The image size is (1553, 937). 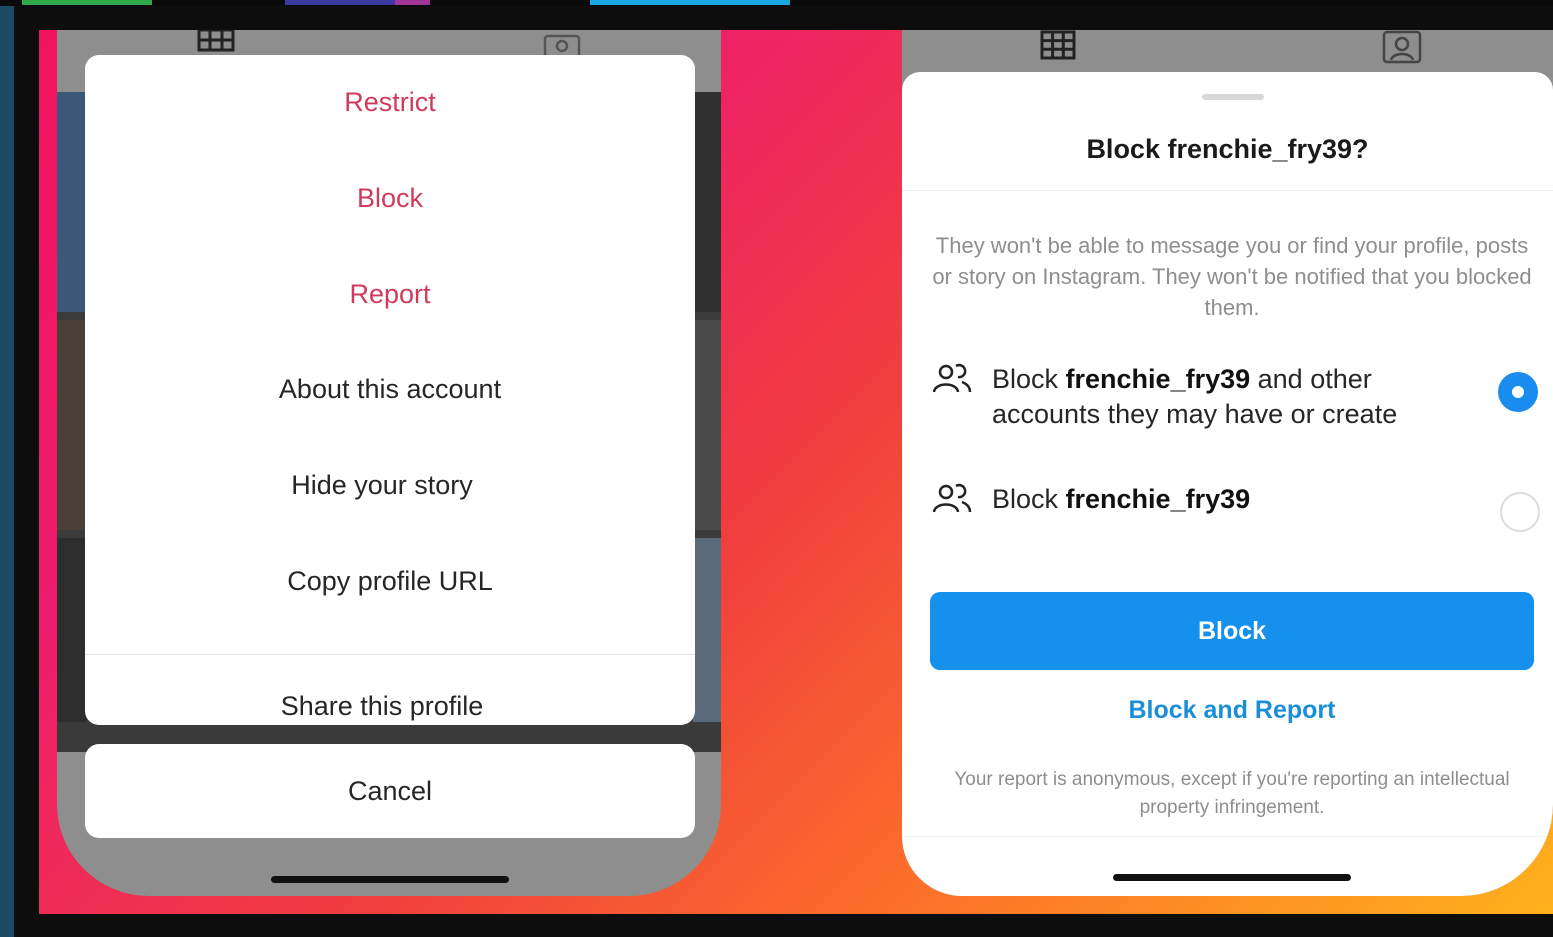 I want to click on sheet-grabber, so click(x=1233, y=97).